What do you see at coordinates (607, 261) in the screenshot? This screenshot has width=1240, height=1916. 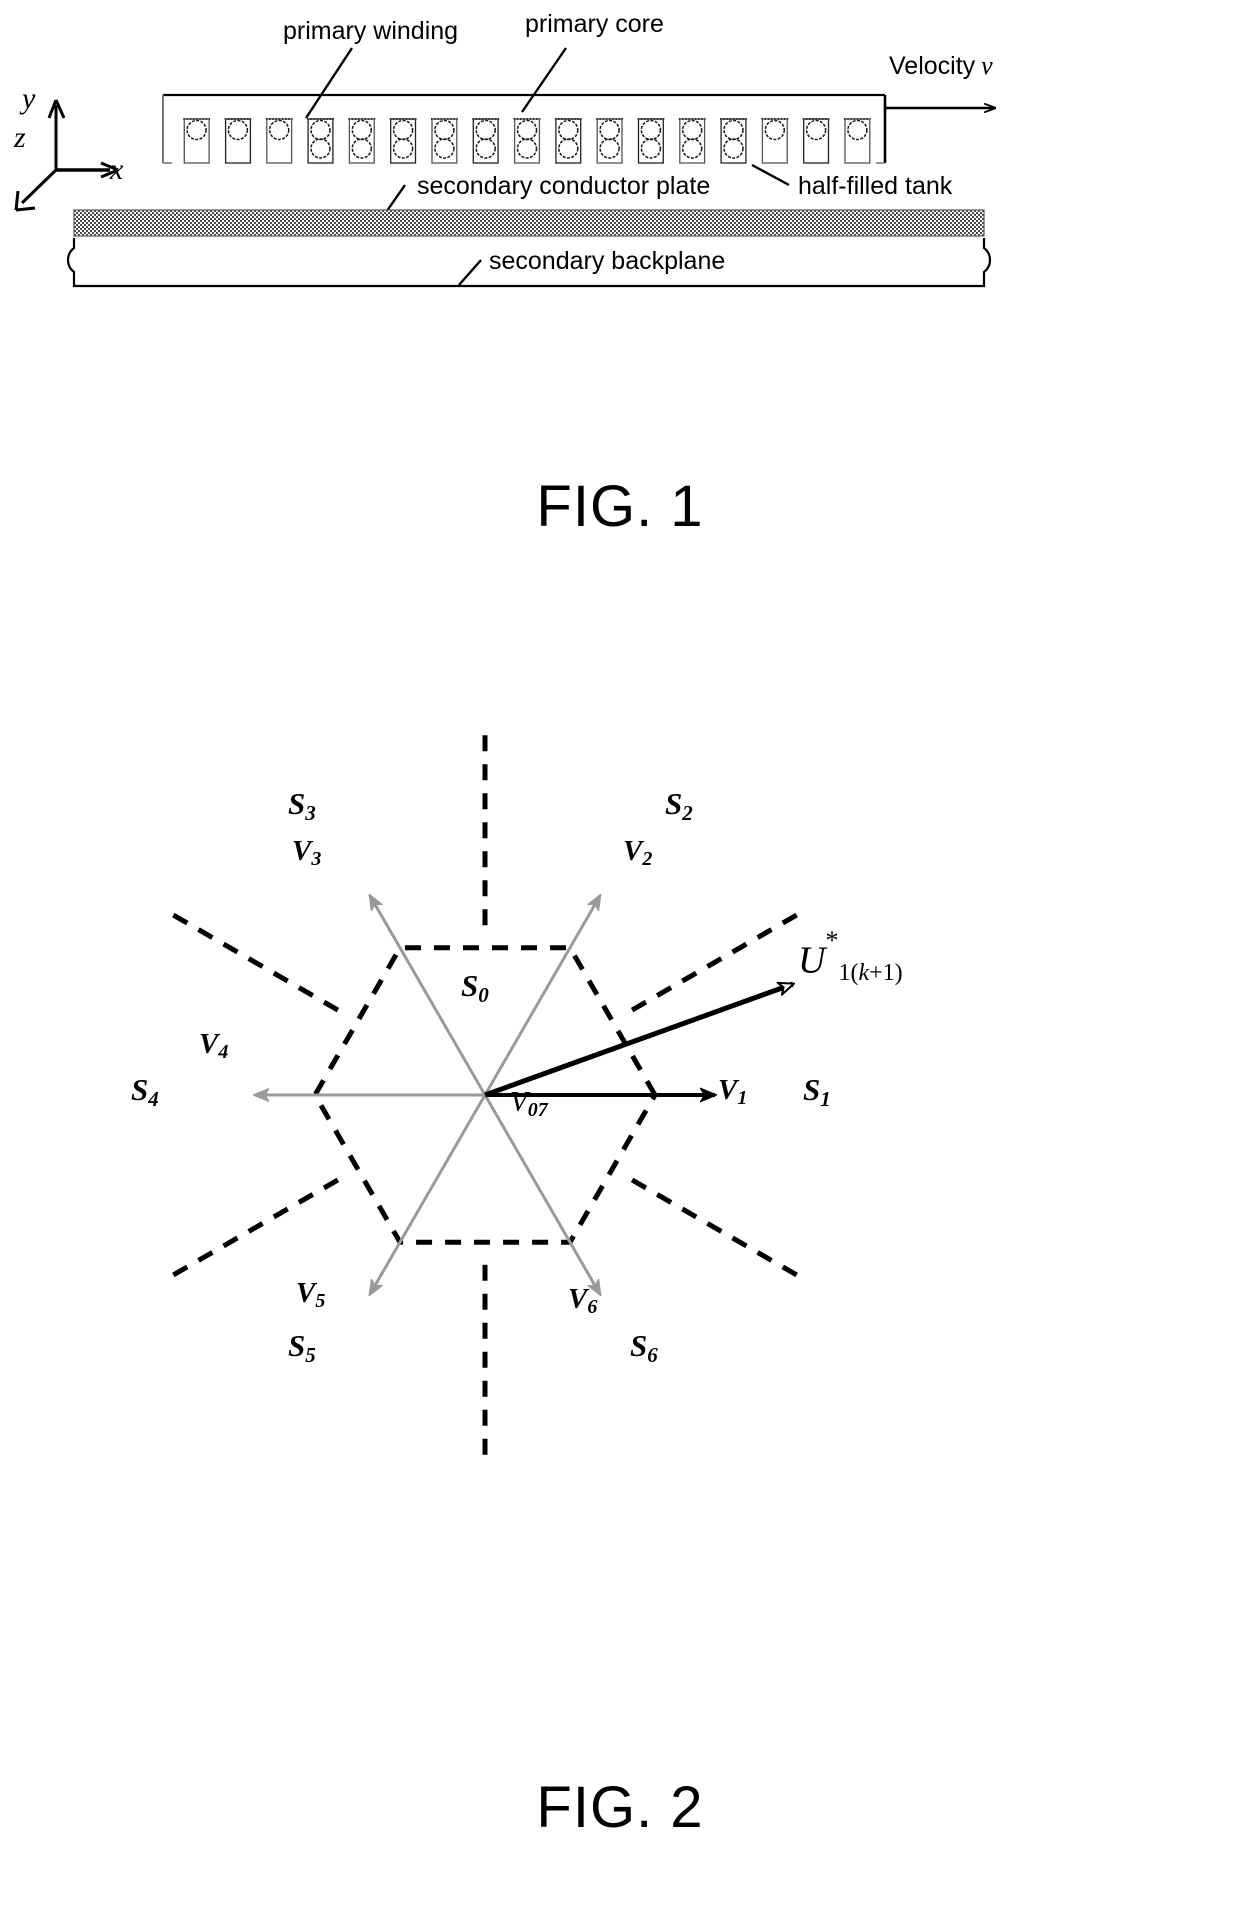 I see `label-secondary-backplane: secondary backplane` at bounding box center [607, 261].